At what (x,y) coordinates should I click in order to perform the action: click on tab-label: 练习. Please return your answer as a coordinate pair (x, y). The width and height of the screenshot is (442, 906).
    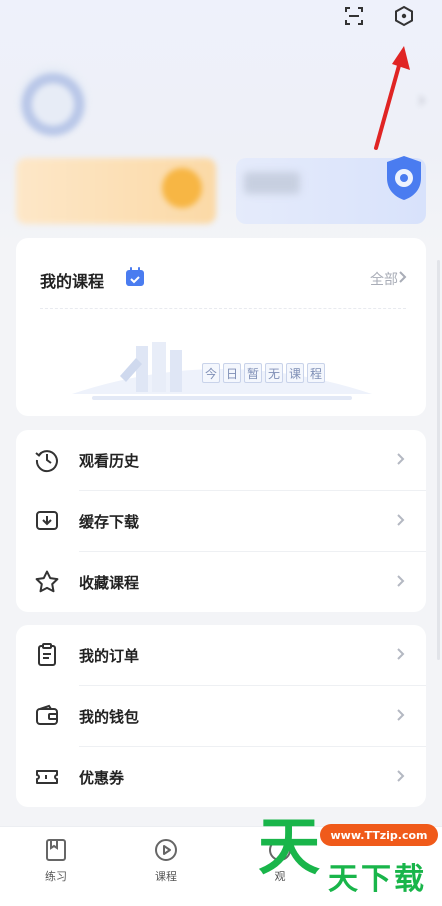
    Looking at the image, I should click on (56, 876).